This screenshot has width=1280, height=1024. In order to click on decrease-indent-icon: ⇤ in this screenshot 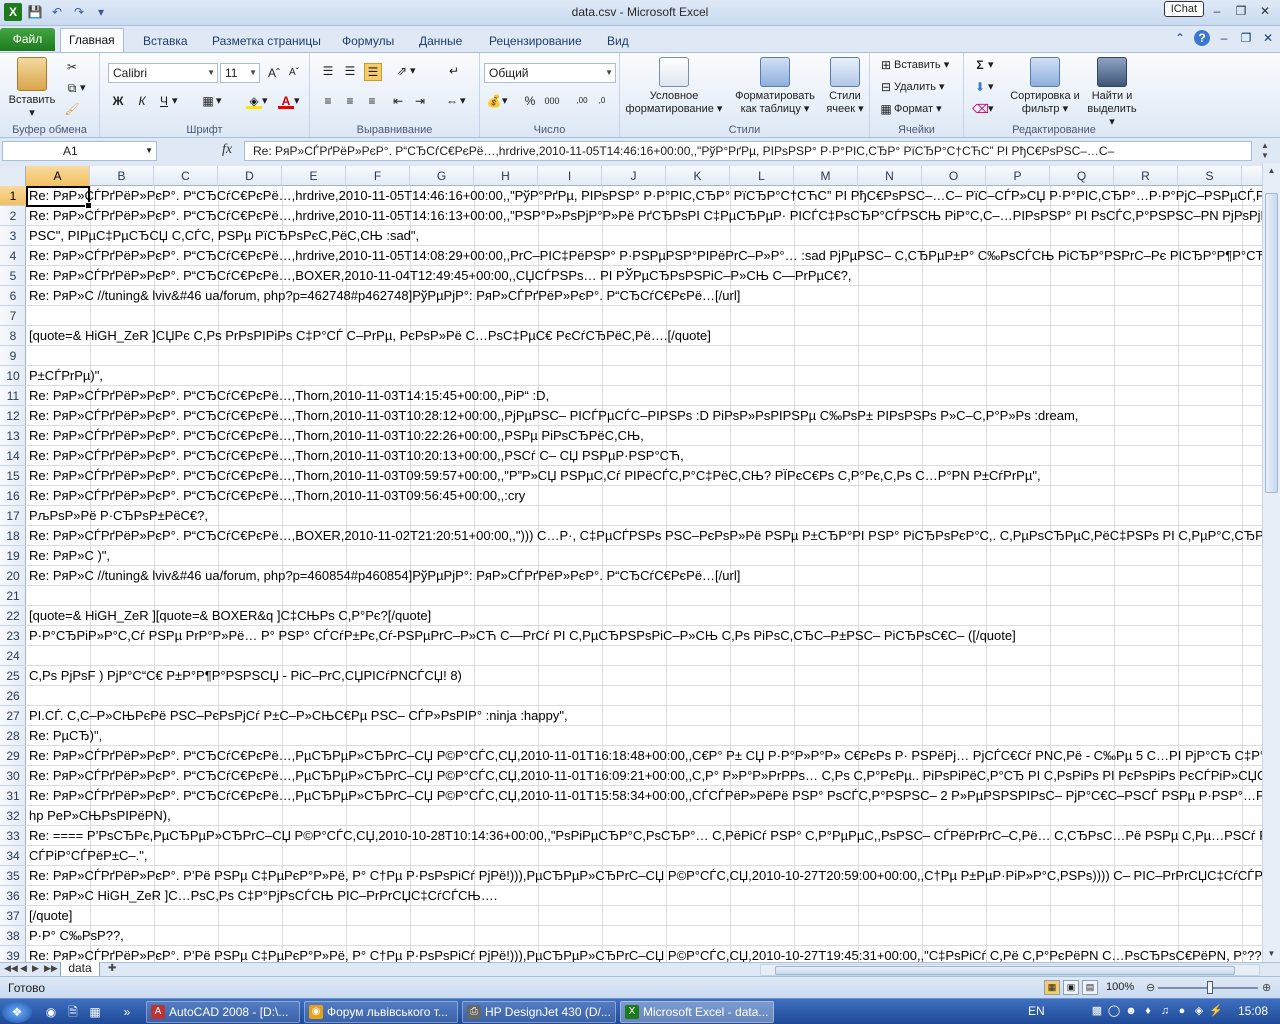, I will do `click(398, 101)`.